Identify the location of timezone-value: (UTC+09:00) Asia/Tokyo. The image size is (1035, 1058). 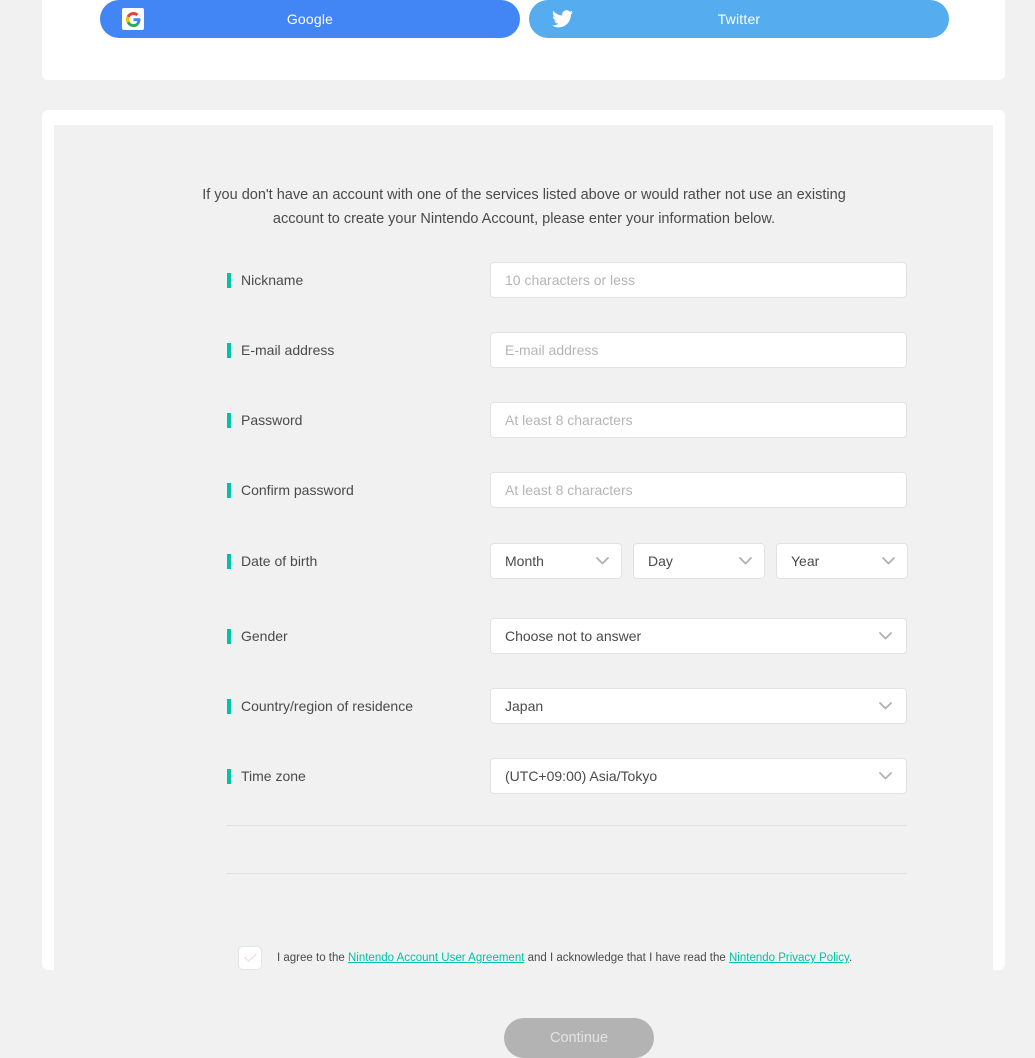
(581, 776).